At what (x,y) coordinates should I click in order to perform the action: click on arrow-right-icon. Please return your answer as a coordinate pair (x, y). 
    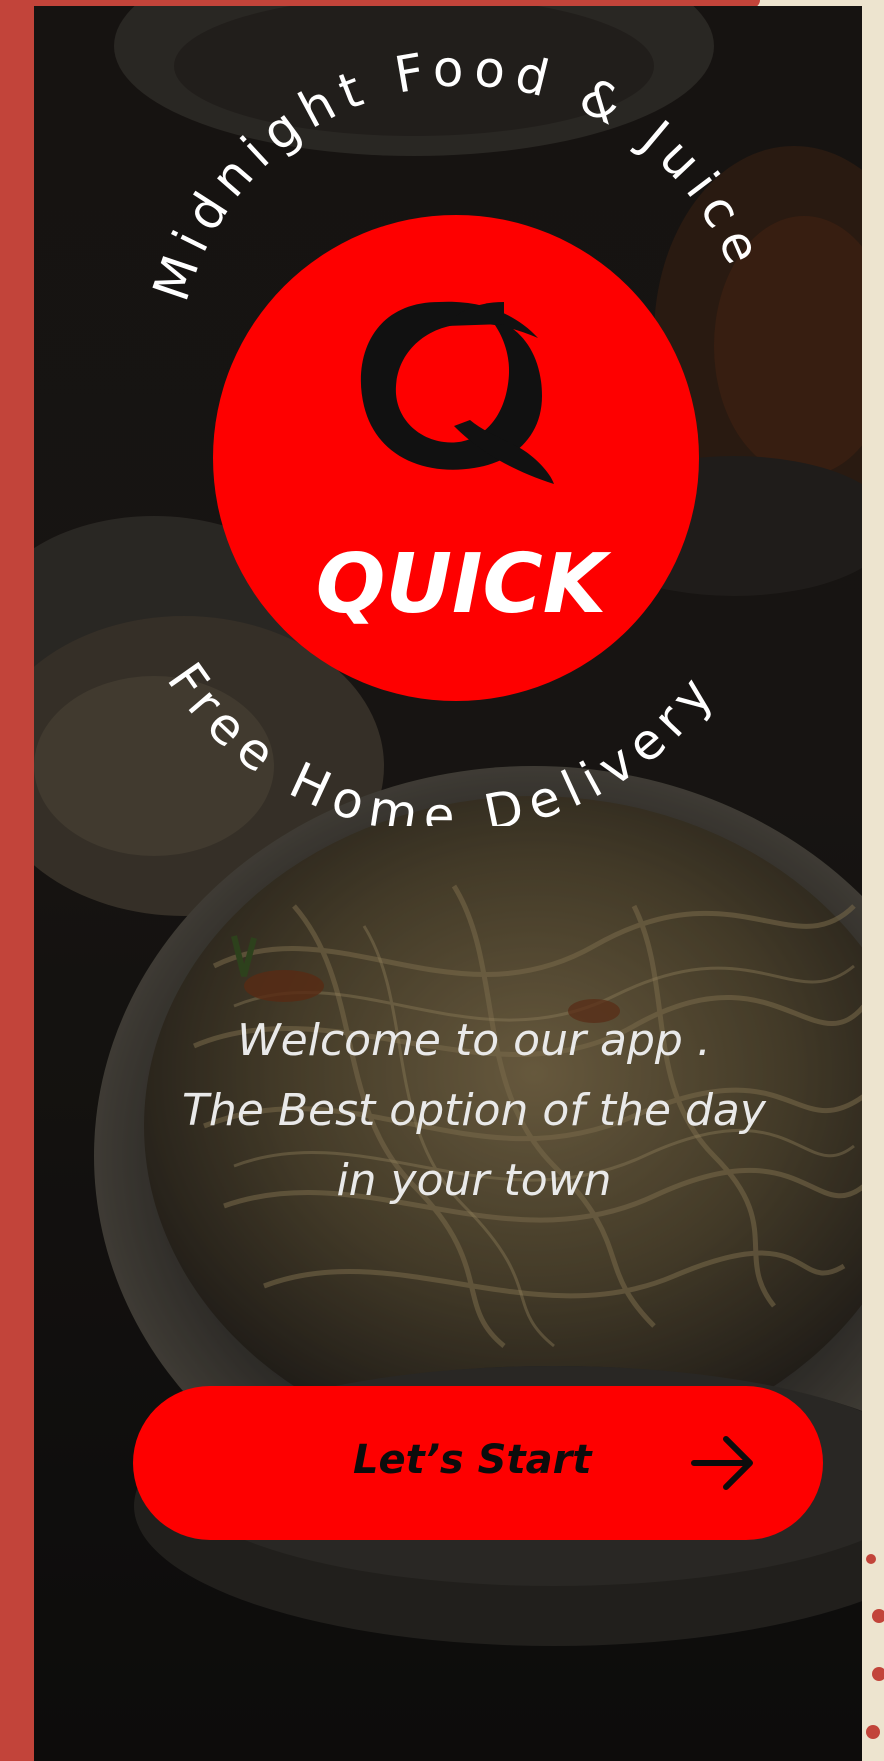
    Looking at the image, I should click on (722, 1463).